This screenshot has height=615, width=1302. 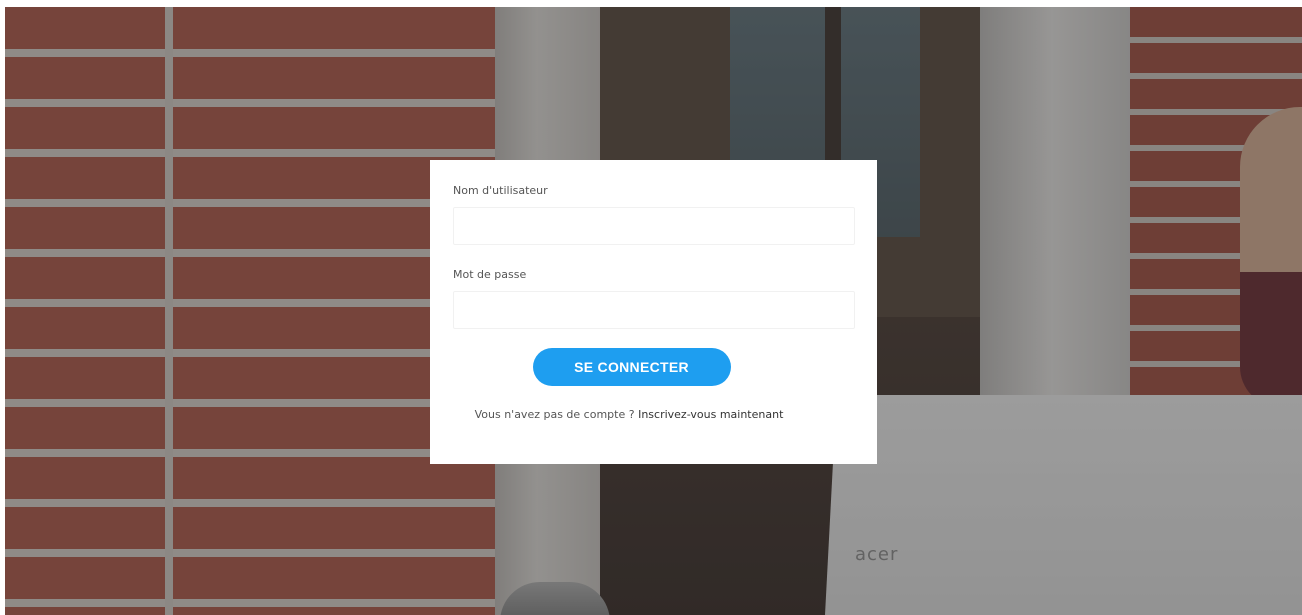 I want to click on password-input, so click(x=654, y=310).